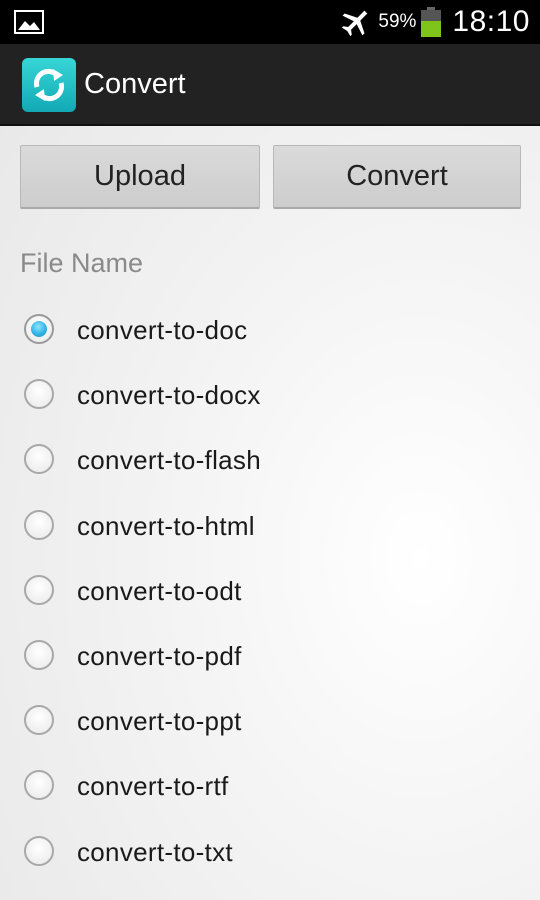 This screenshot has width=540, height=900. Describe the element at coordinates (355, 23) in the screenshot. I see `airplane-mode-icon` at that location.